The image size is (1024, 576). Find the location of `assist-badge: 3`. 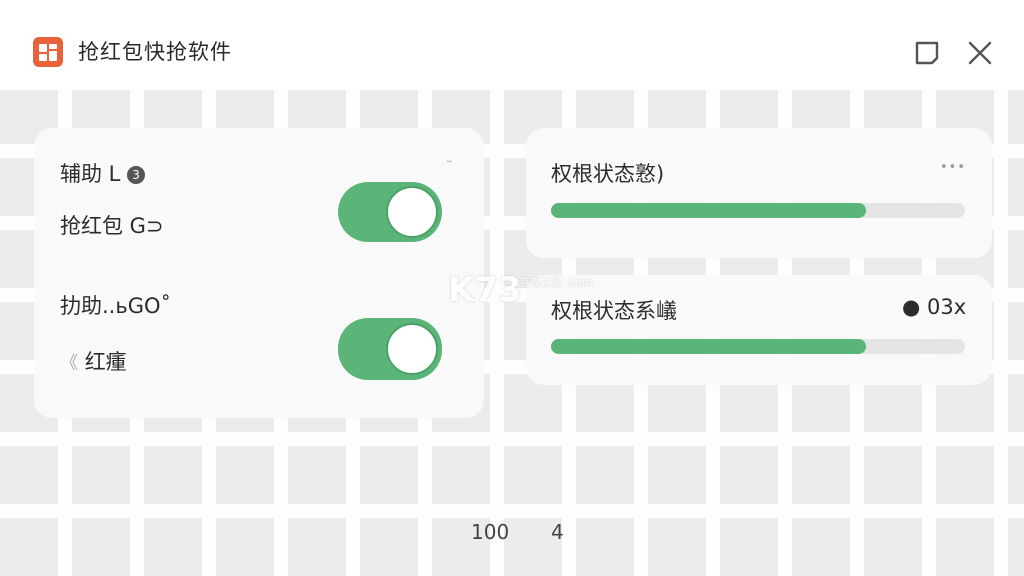

assist-badge: 3 is located at coordinates (136, 175).